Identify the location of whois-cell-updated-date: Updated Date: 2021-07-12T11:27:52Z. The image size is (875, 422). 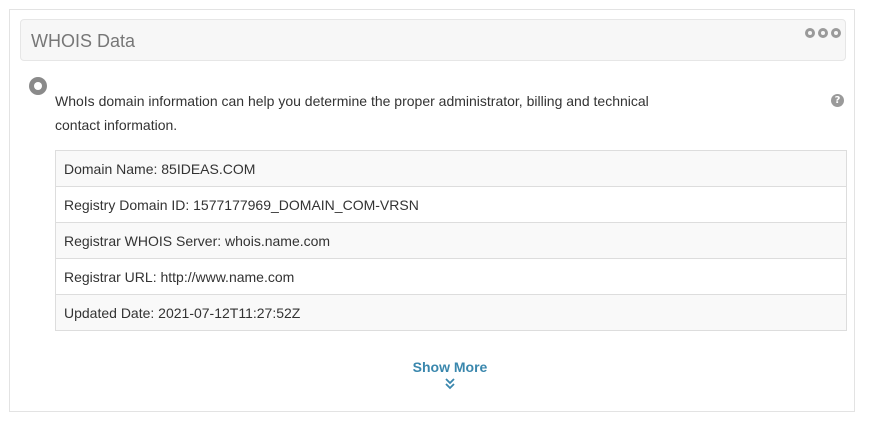
(451, 312).